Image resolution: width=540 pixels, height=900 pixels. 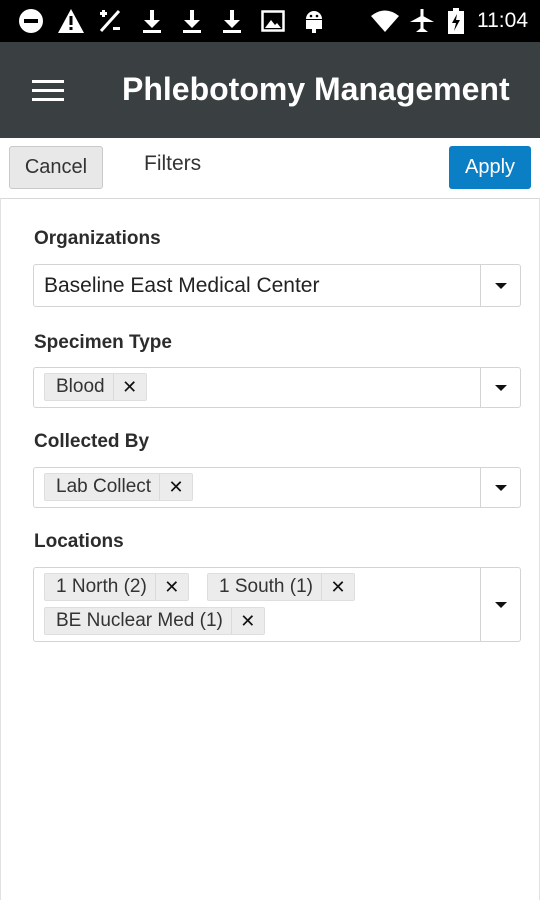 I want to click on specimen-chip-blood: Blood ✕, so click(x=95, y=387).